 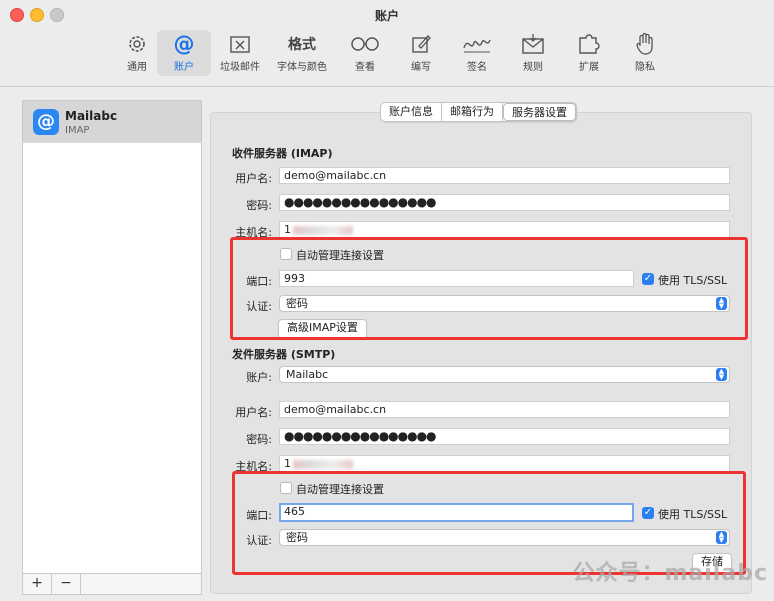 I want to click on fonts-icon: 格式, so click(x=302, y=45).